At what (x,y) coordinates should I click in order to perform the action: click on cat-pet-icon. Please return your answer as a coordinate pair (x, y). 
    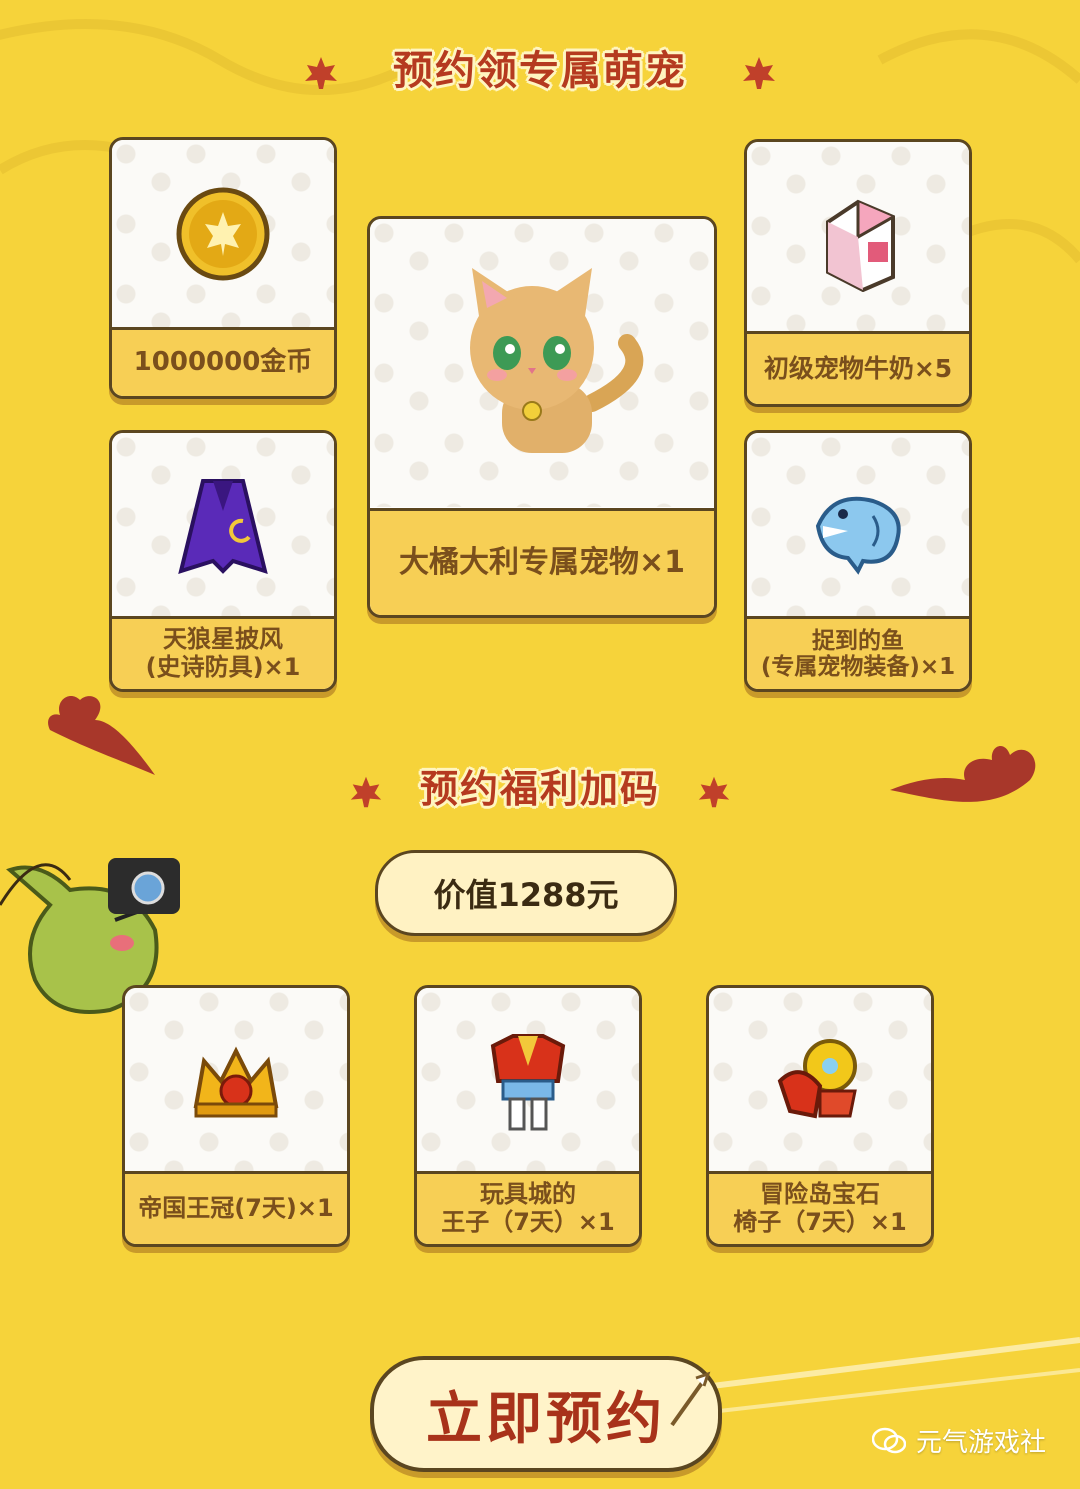
    Looking at the image, I should click on (557, 360).